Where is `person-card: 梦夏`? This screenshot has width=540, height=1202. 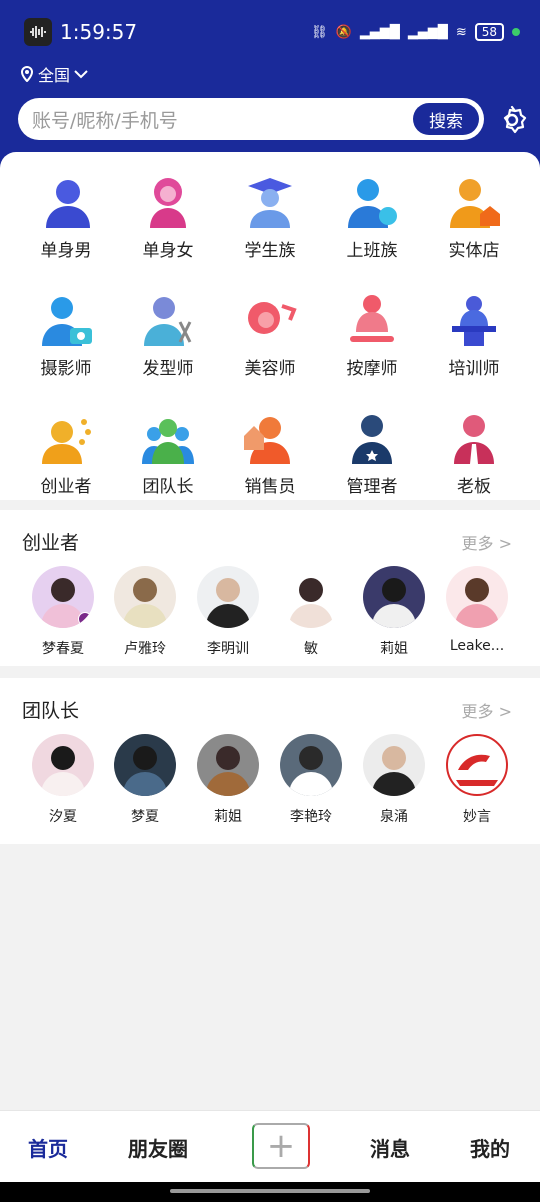 person-card: 梦夏 is located at coordinates (145, 780).